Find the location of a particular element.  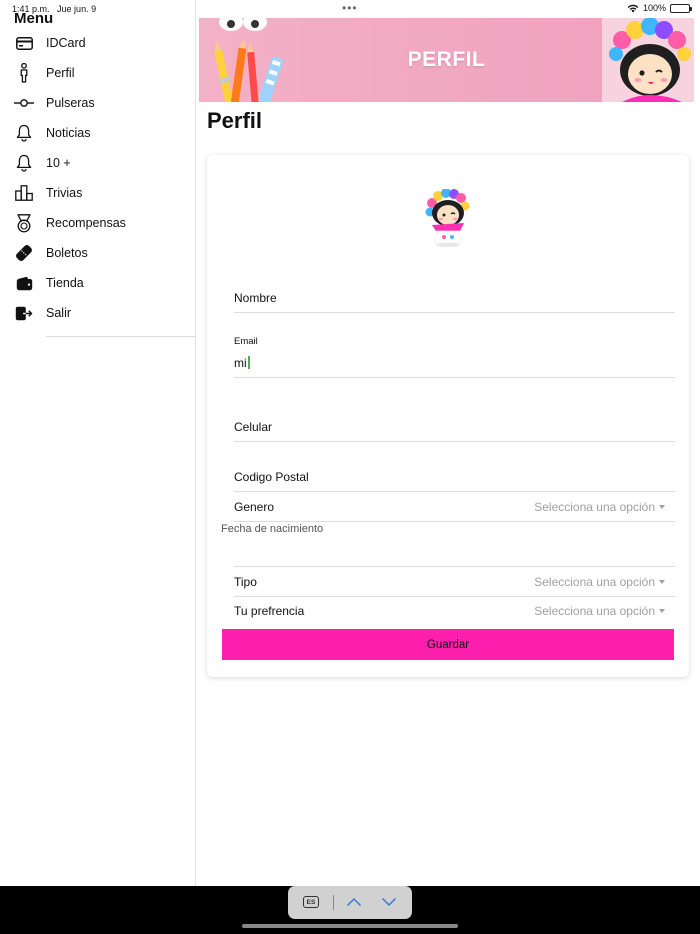

genero-value: Selecciona una opción is located at coordinates (599, 507).